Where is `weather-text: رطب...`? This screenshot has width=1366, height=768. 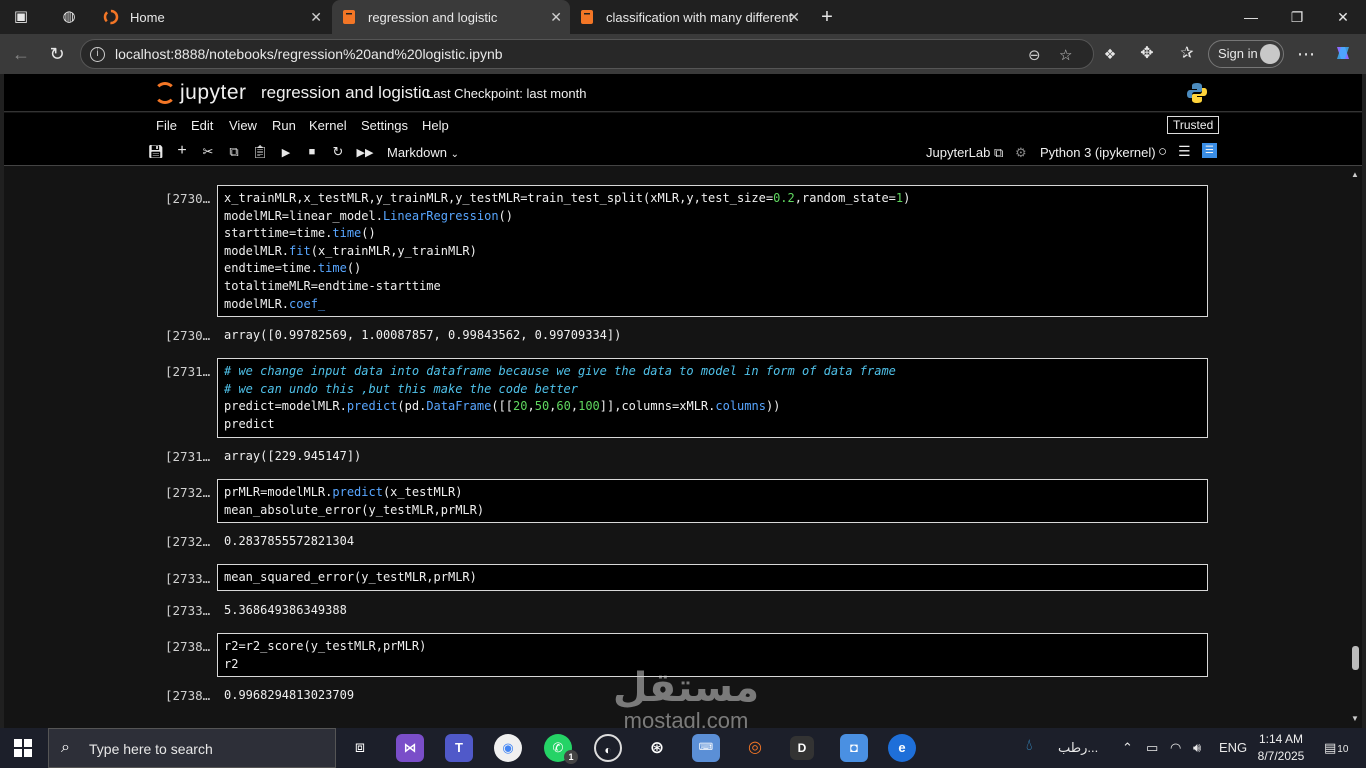
weather-text: رطب... is located at coordinates (1078, 748).